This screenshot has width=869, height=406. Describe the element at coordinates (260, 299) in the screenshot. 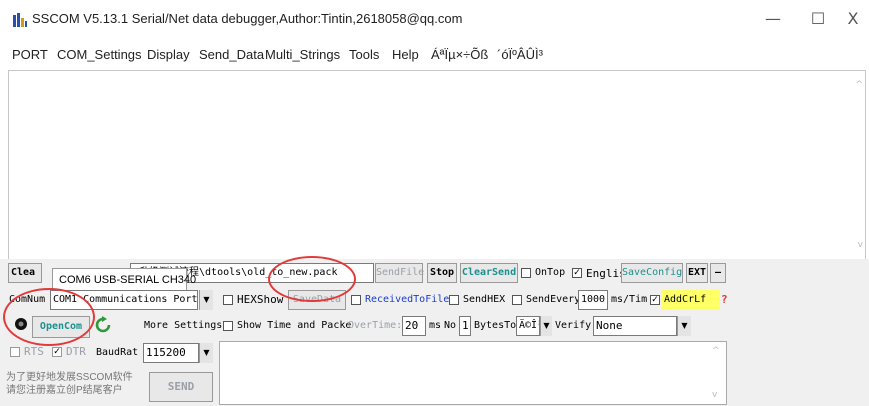

I see `hexshow-label: HEXShow` at that location.